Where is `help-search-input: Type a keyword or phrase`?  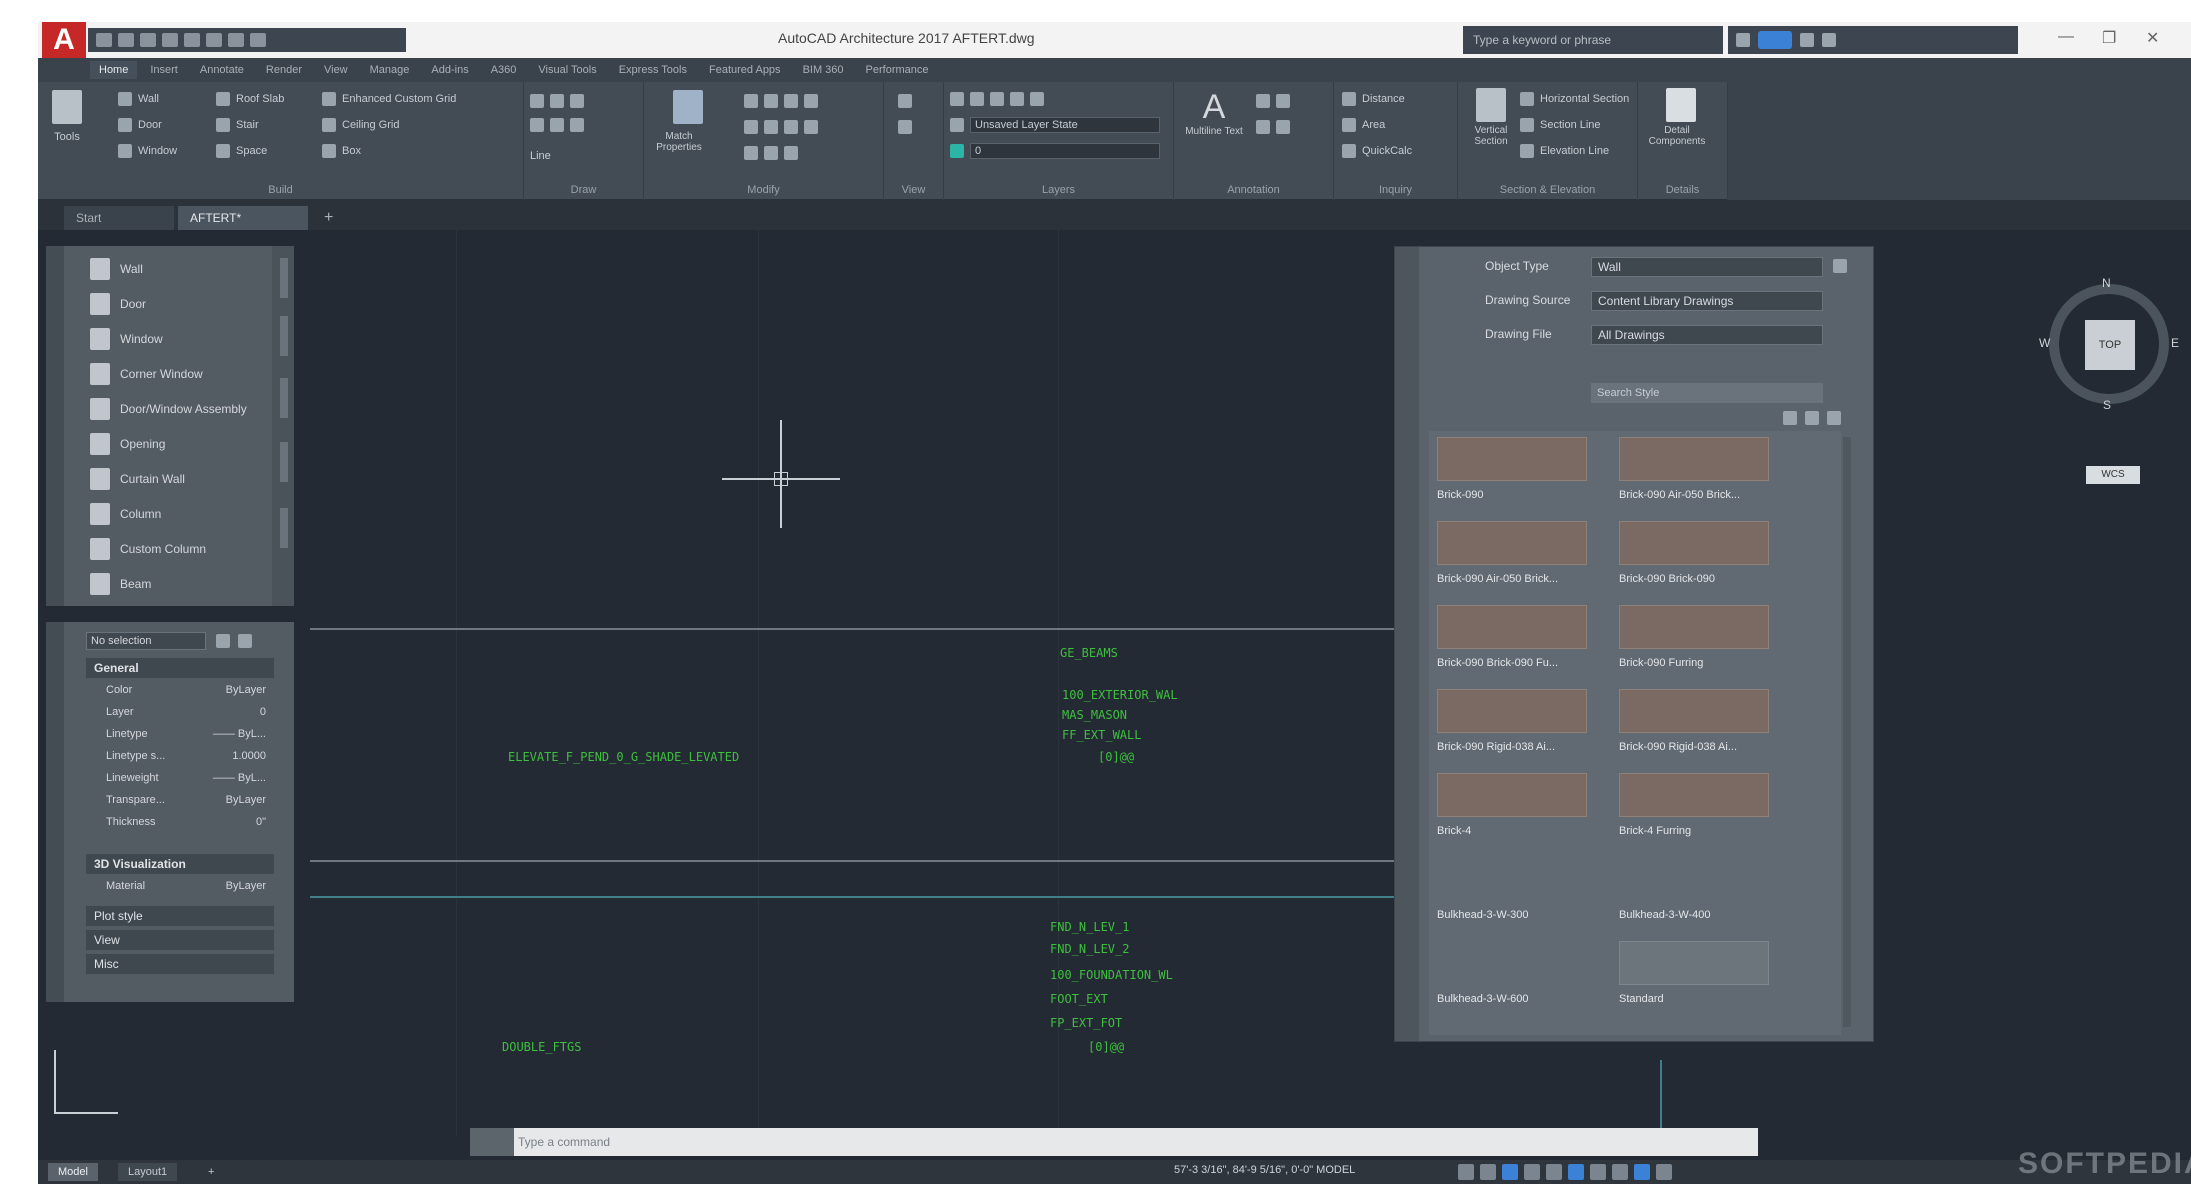
help-search-input: Type a keyword or phrase is located at coordinates (1593, 40).